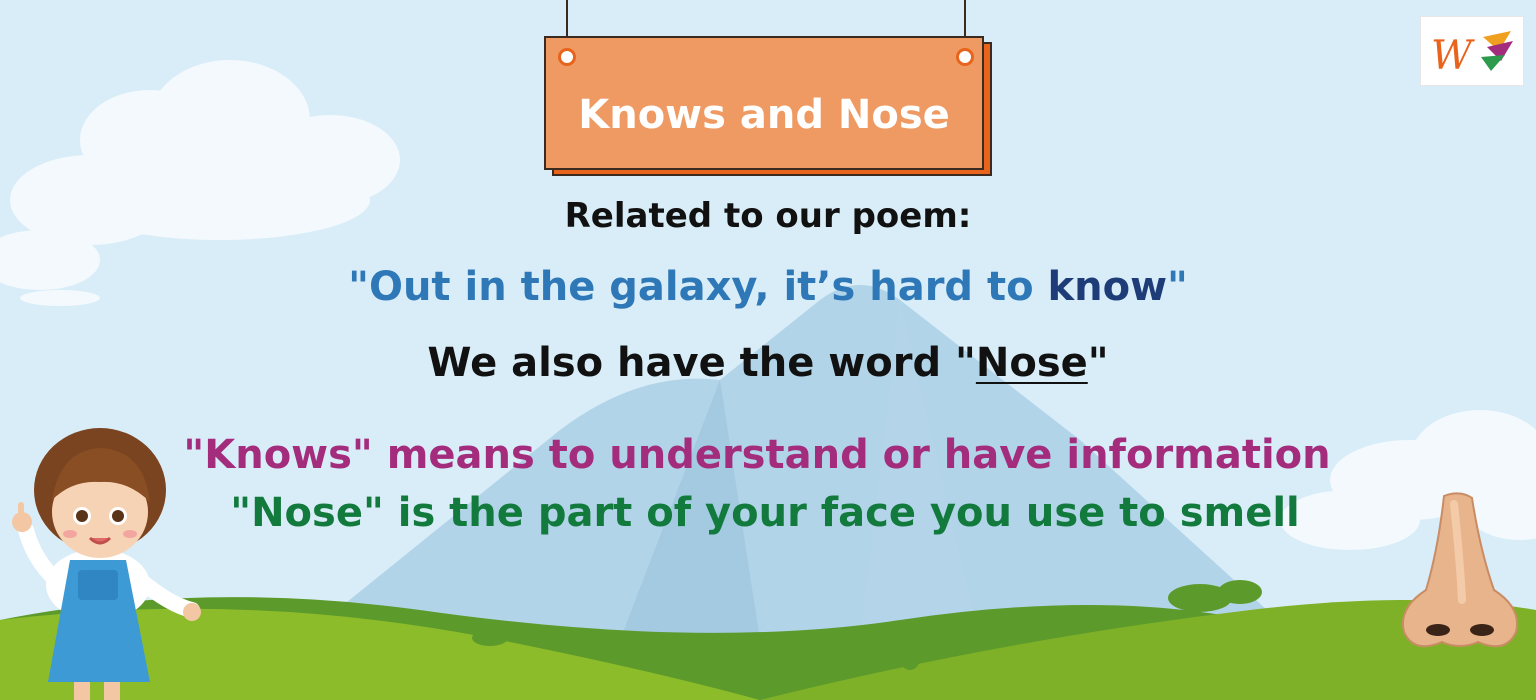 The height and width of the screenshot is (700, 1536). I want to click on poem-quote-keyword: know, so click(1107, 287).